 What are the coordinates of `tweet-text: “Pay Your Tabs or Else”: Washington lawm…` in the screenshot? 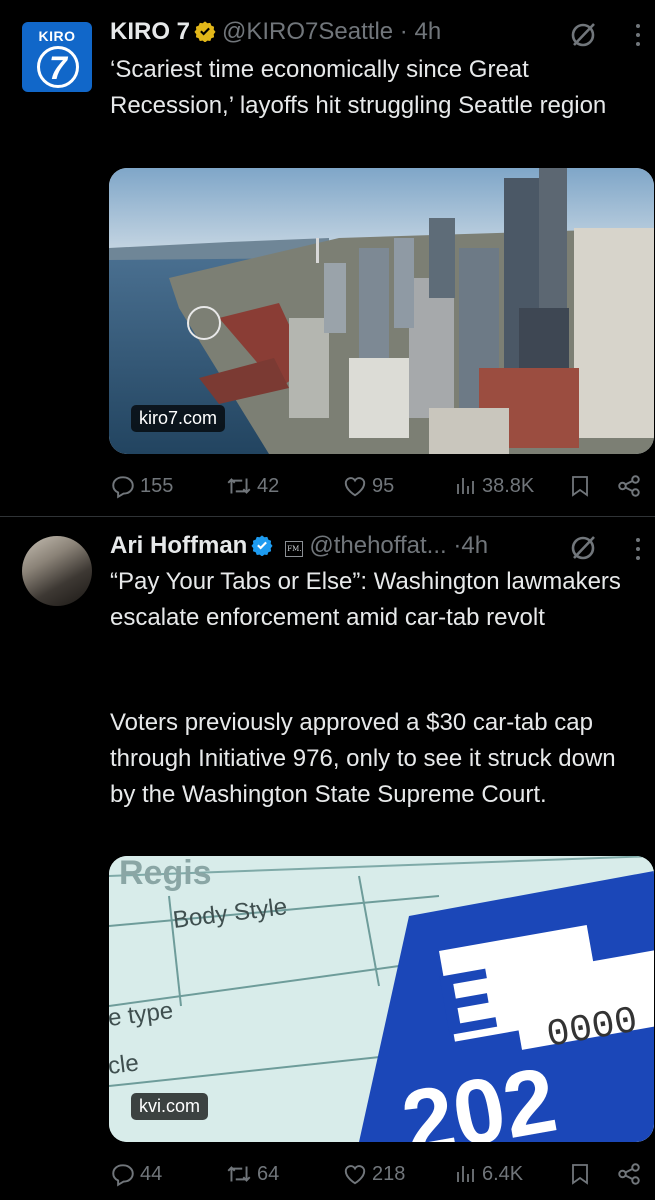 It's located at (365, 599).